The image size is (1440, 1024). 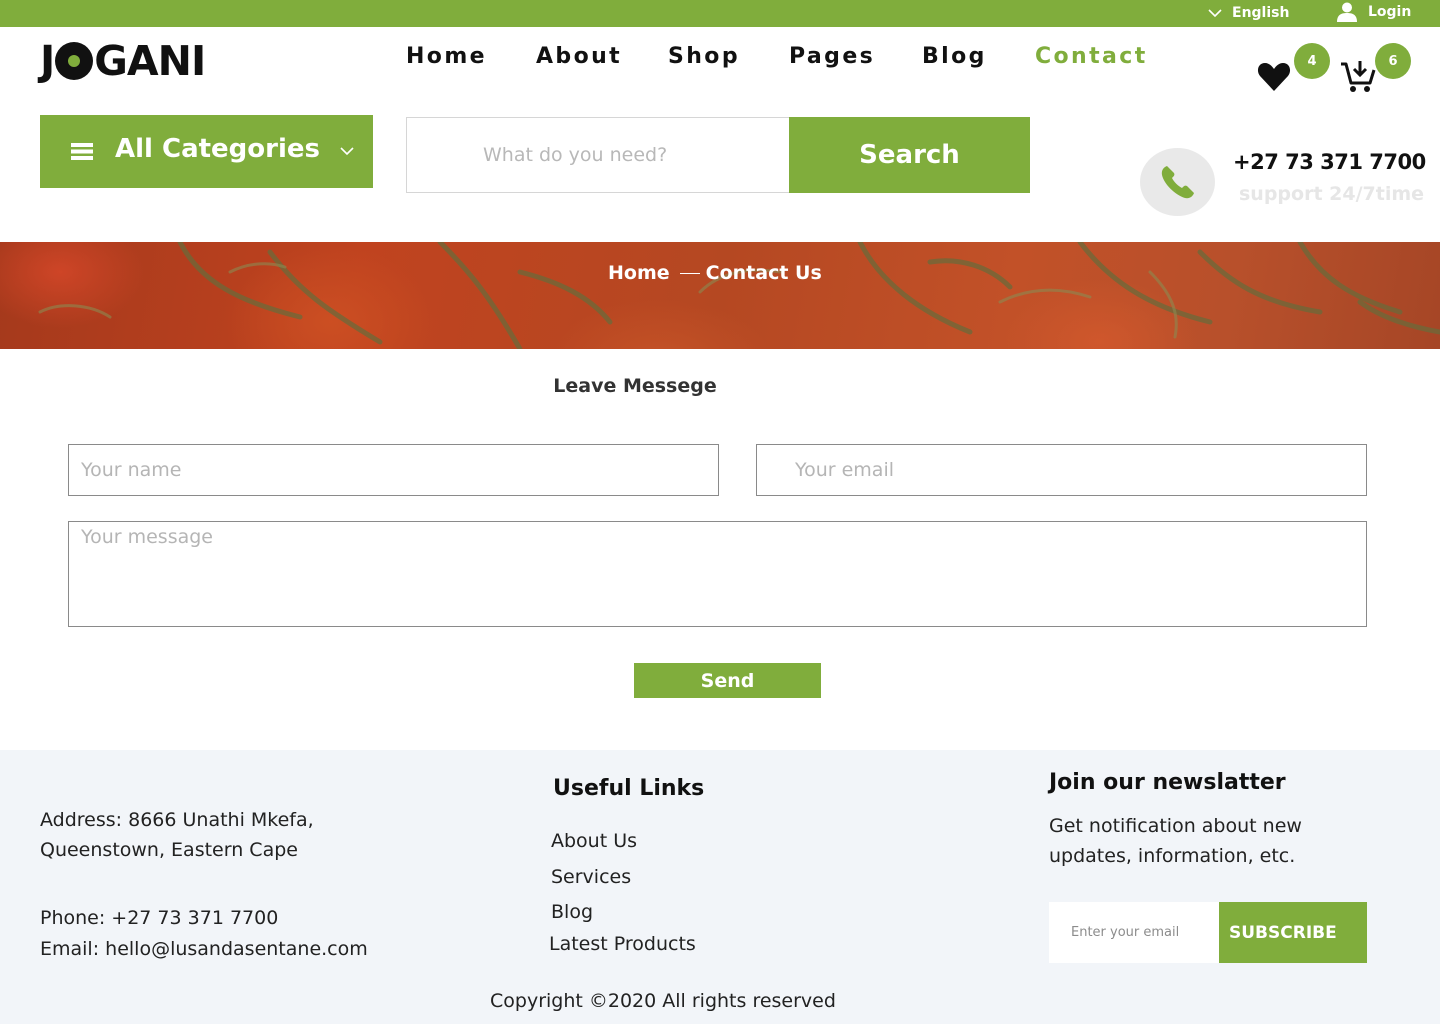 What do you see at coordinates (639, 273) in the screenshot?
I see `breadcrumb-home: Home` at bounding box center [639, 273].